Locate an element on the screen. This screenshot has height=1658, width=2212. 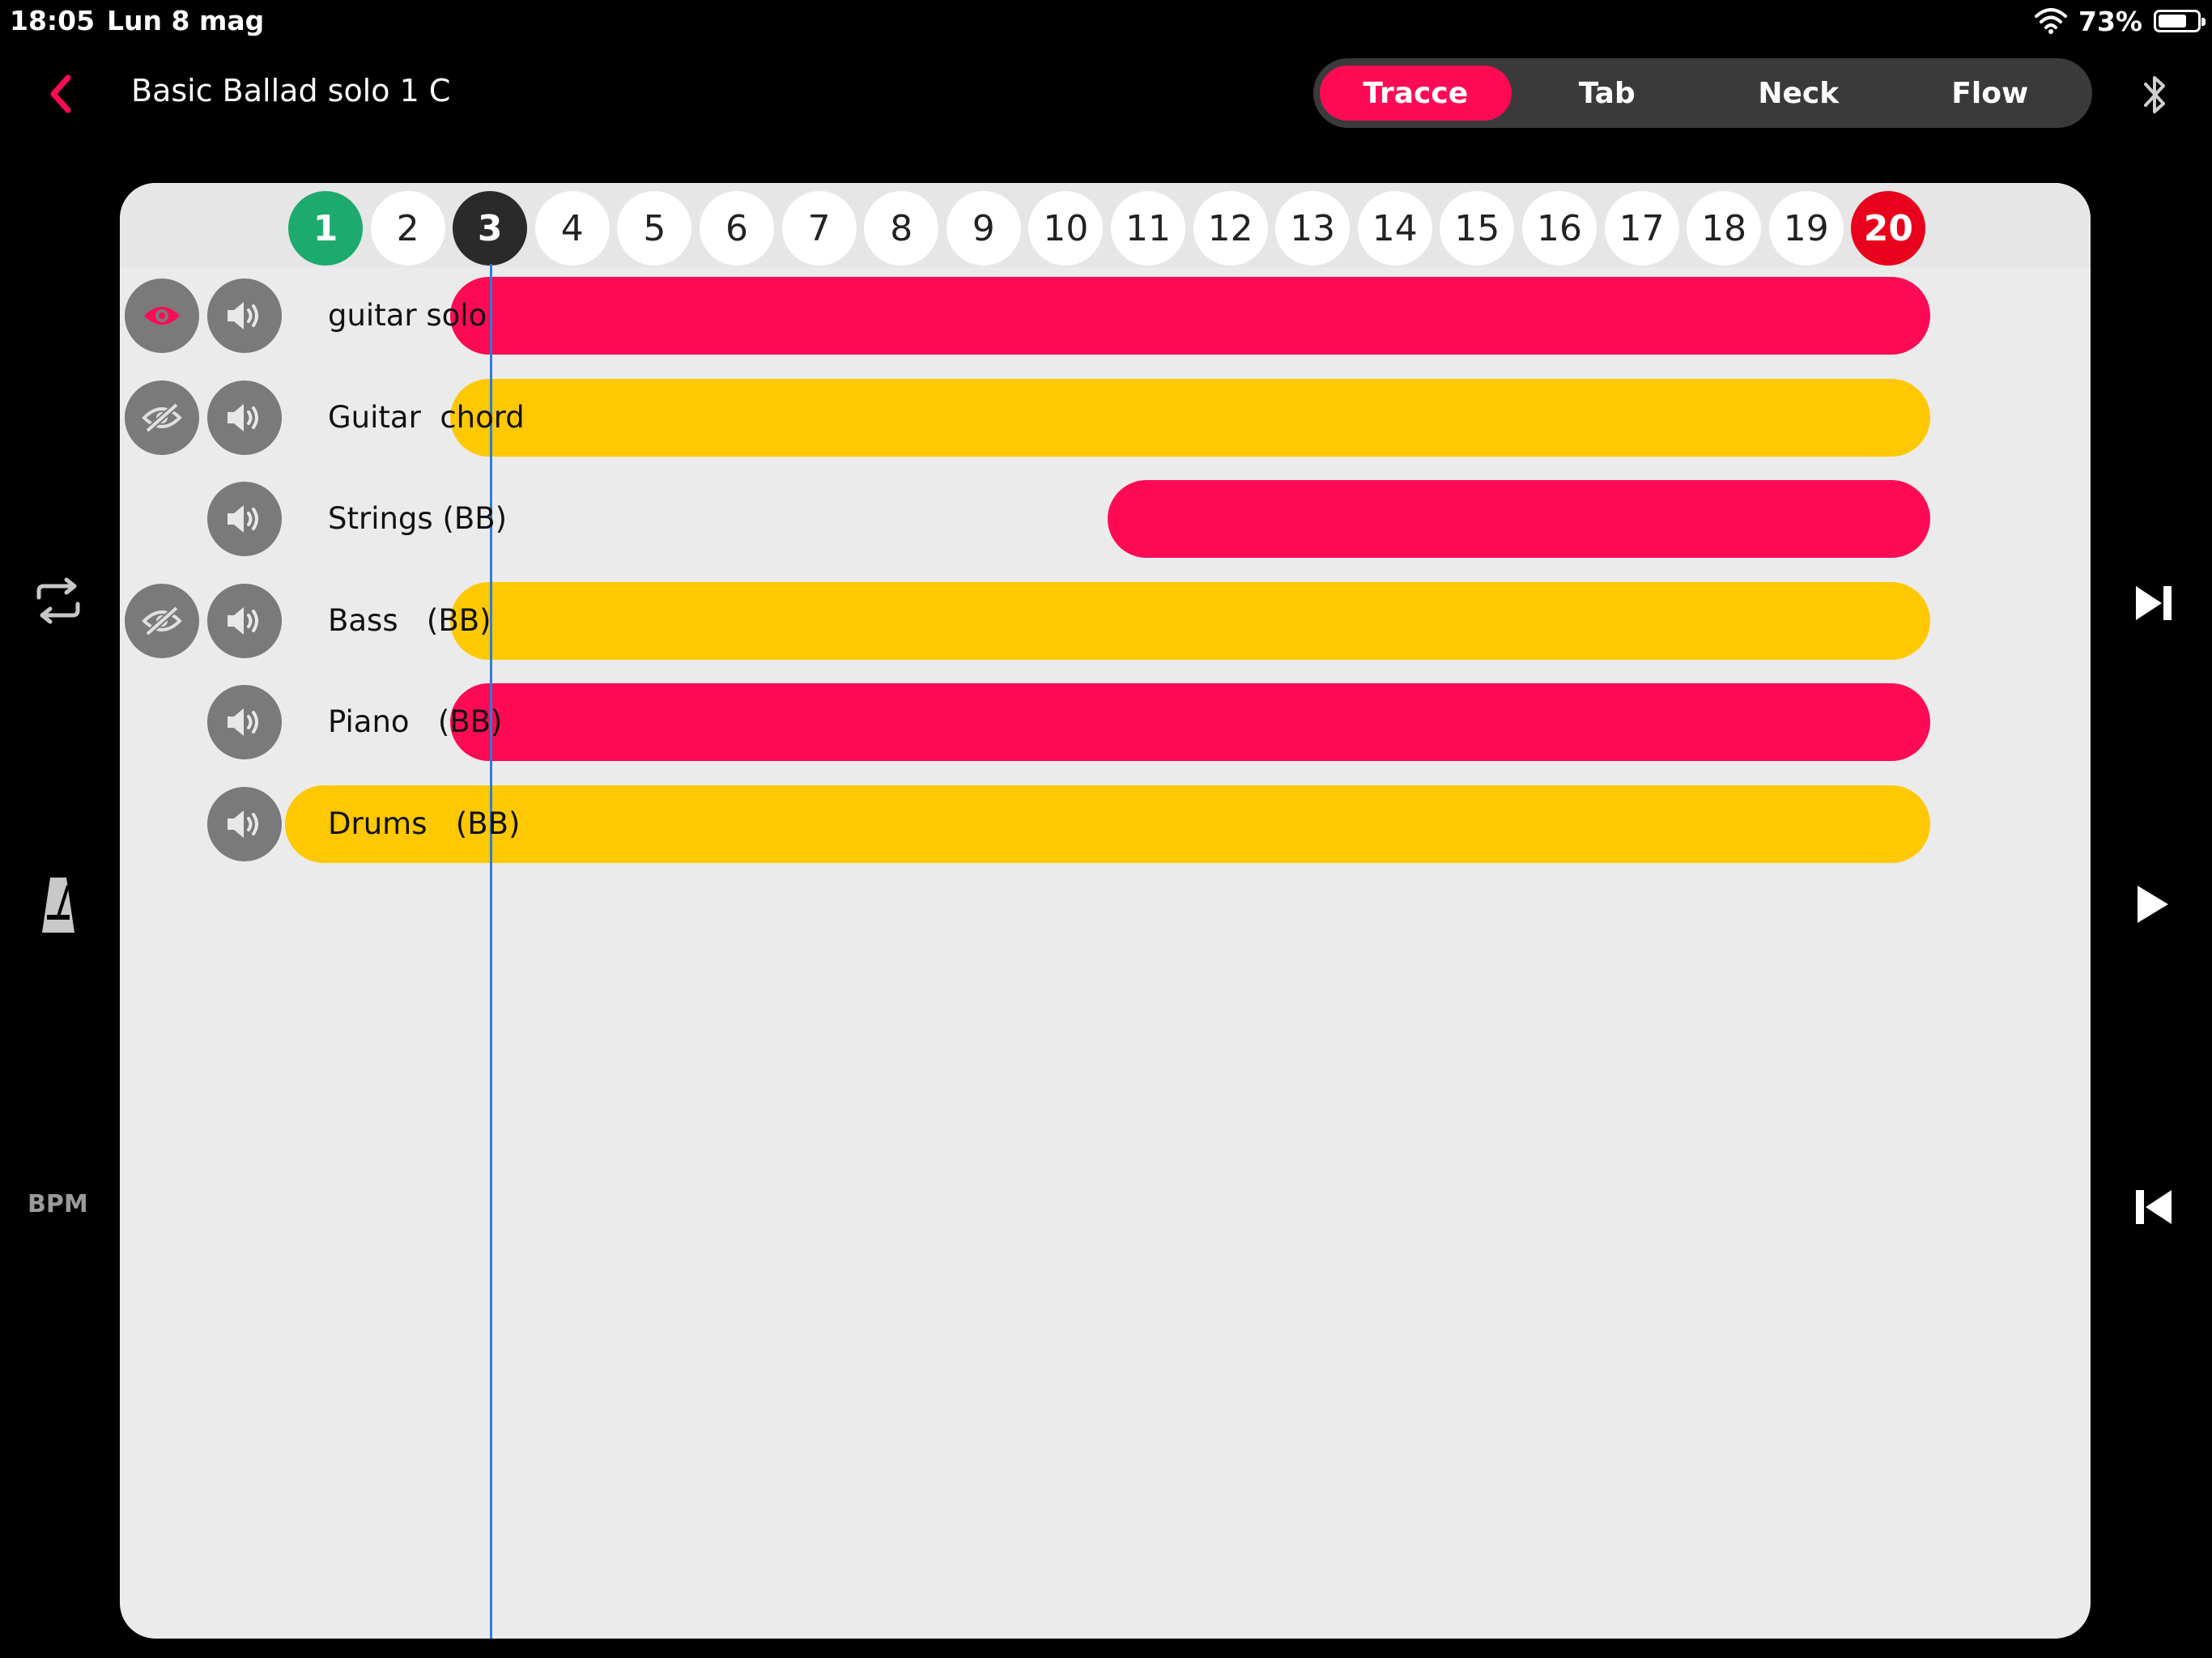
status-date: Lun 8 mag is located at coordinates (186, 20).